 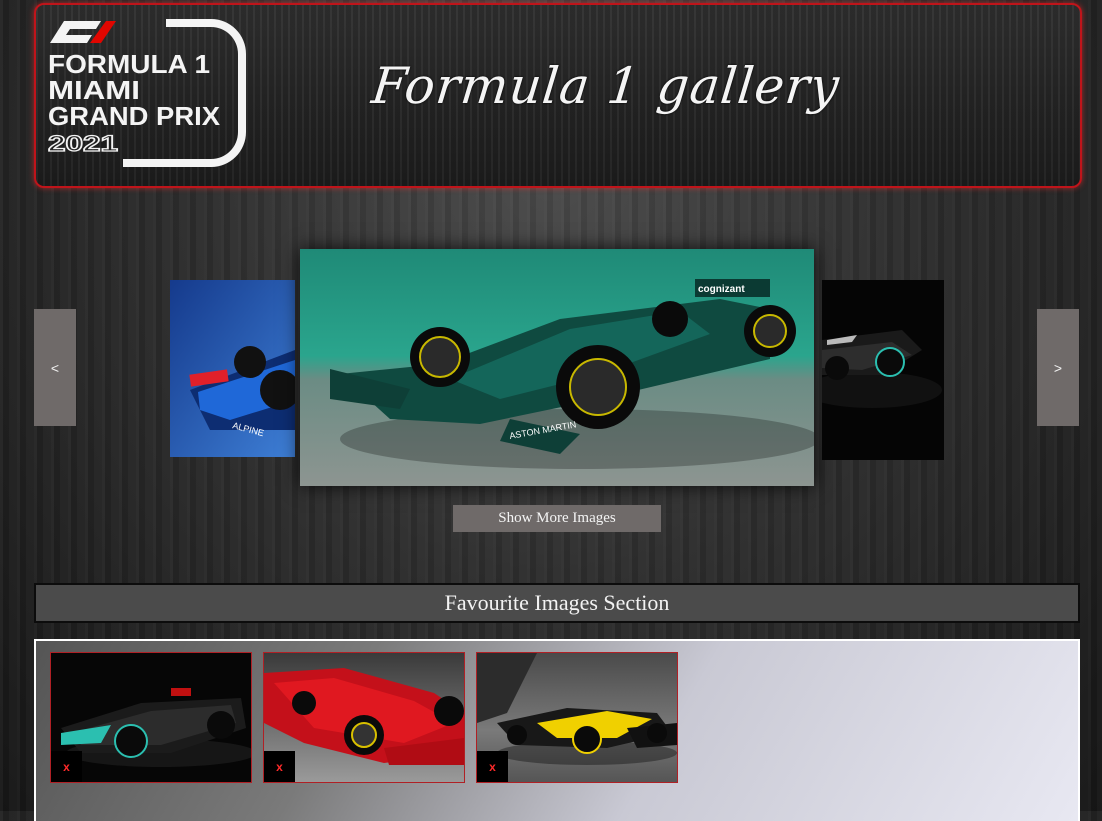 What do you see at coordinates (605, 86) in the screenshot?
I see `page-title: Formula 1 gallery` at bounding box center [605, 86].